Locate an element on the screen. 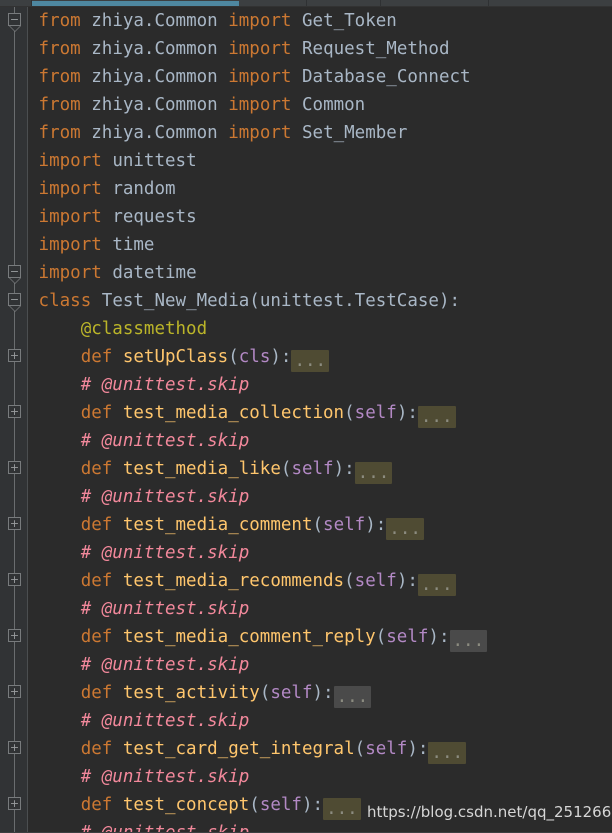 The width and height of the screenshot is (612, 833). imported-name: Set_Member is located at coordinates (355, 133).